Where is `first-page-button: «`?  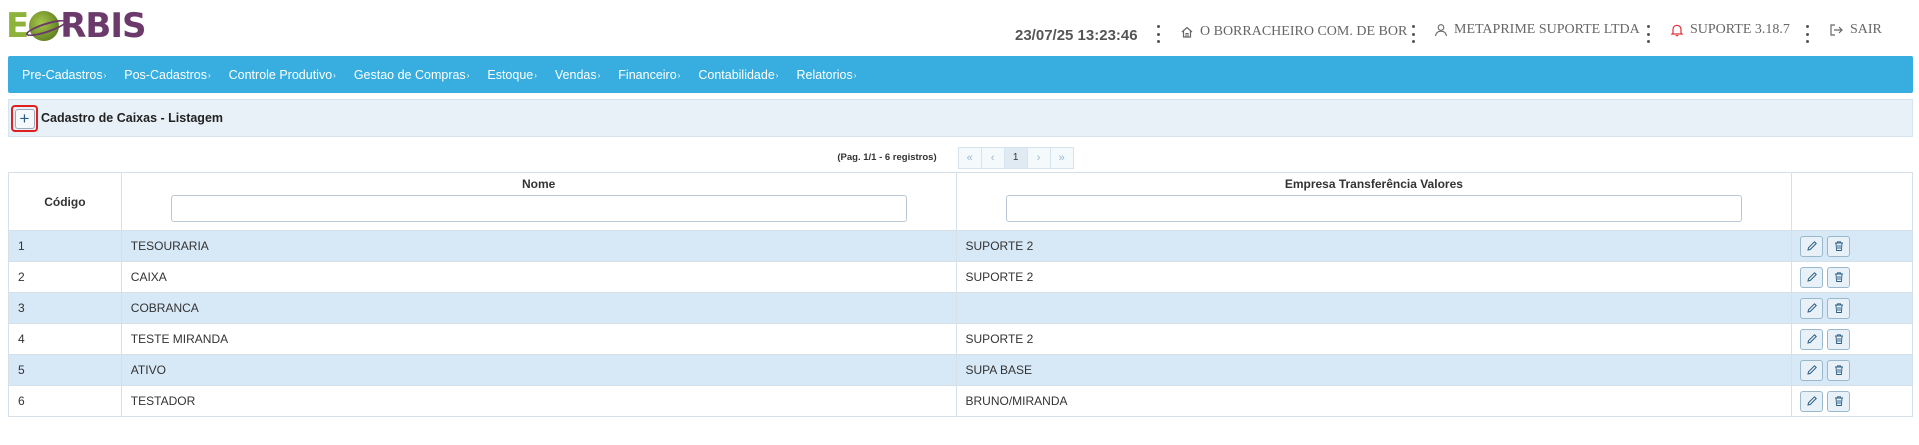
first-page-button: « is located at coordinates (969, 157).